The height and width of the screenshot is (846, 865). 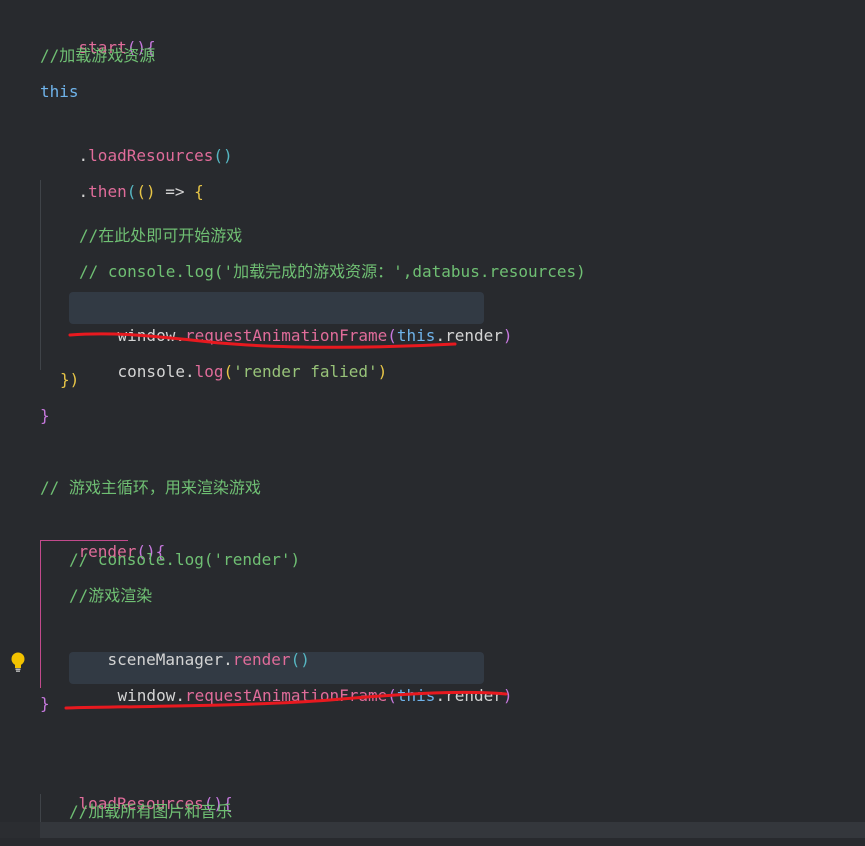 I want to click on code-line: this, so click(x=59, y=92).